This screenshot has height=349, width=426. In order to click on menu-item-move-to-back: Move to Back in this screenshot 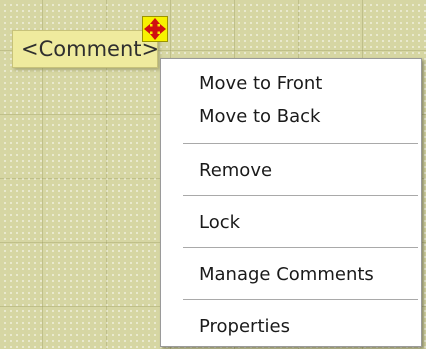, I will do `click(291, 117)`.